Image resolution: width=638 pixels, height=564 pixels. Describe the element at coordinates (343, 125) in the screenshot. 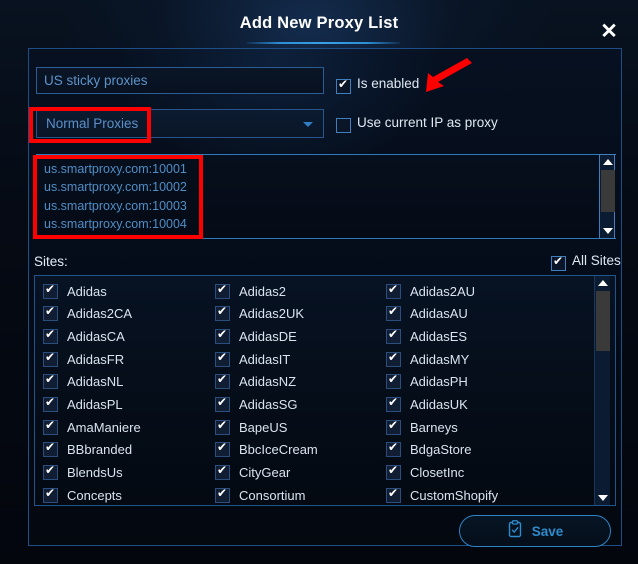

I see `use-current-ip-checkbox` at that location.